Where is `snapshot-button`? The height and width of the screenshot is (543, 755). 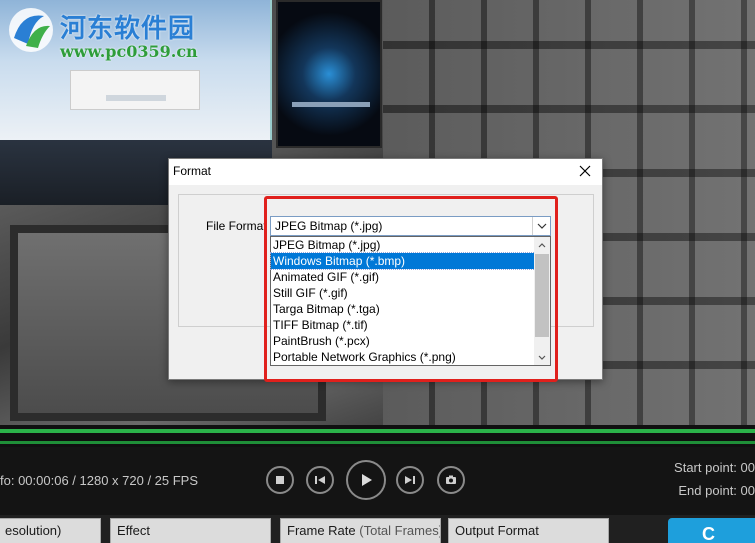 snapshot-button is located at coordinates (451, 480).